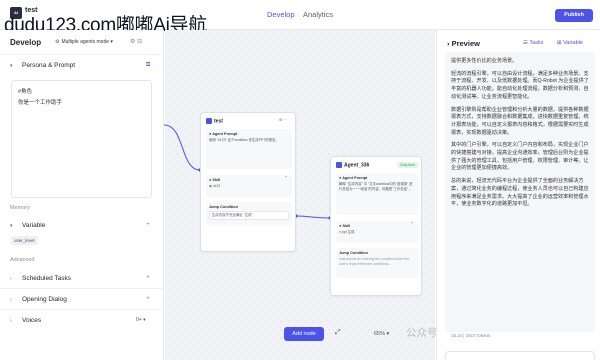 The width and height of the screenshot is (600, 360). What do you see at coordinates (381, 334) in the screenshot?
I see `zoom-level: 65% ▾` at bounding box center [381, 334].